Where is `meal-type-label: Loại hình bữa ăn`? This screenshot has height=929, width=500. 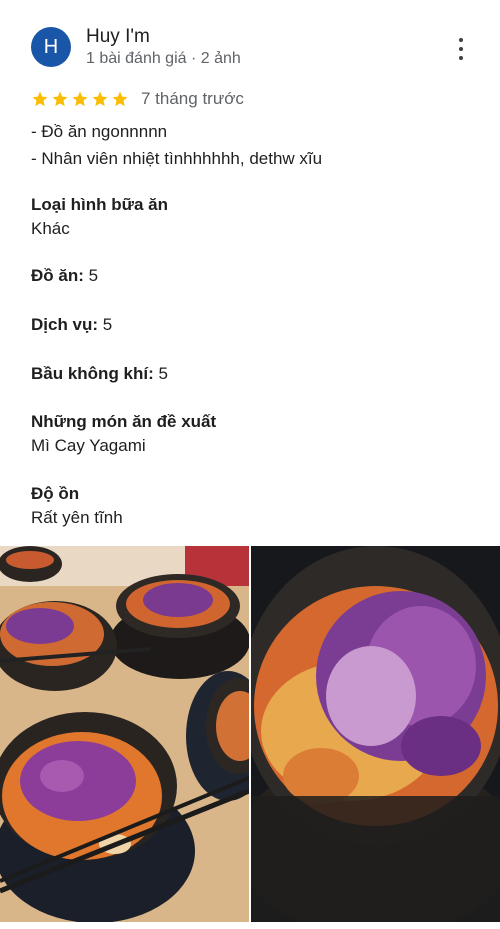 meal-type-label: Loại hình bữa ăn is located at coordinates (99, 204).